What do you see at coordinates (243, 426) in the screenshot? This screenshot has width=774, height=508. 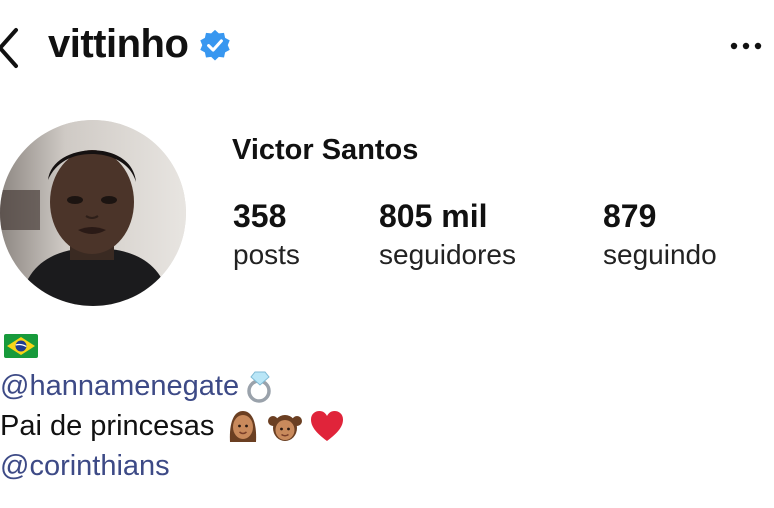 I see `woman-icon` at bounding box center [243, 426].